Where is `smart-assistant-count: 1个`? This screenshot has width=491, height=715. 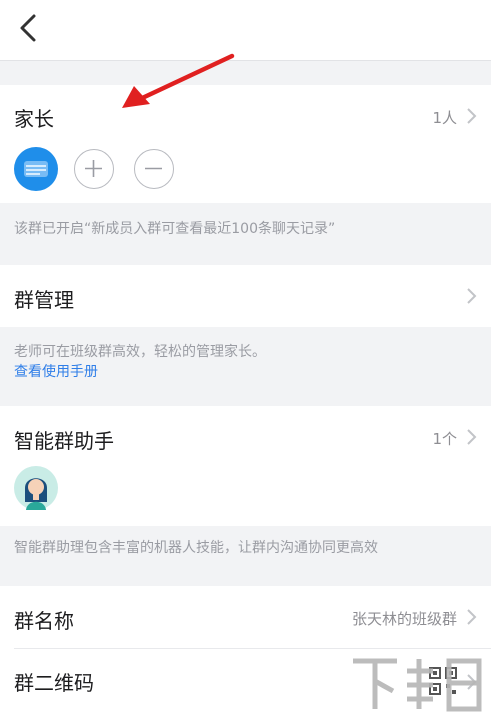 smart-assistant-count: 1个 is located at coordinates (444, 438).